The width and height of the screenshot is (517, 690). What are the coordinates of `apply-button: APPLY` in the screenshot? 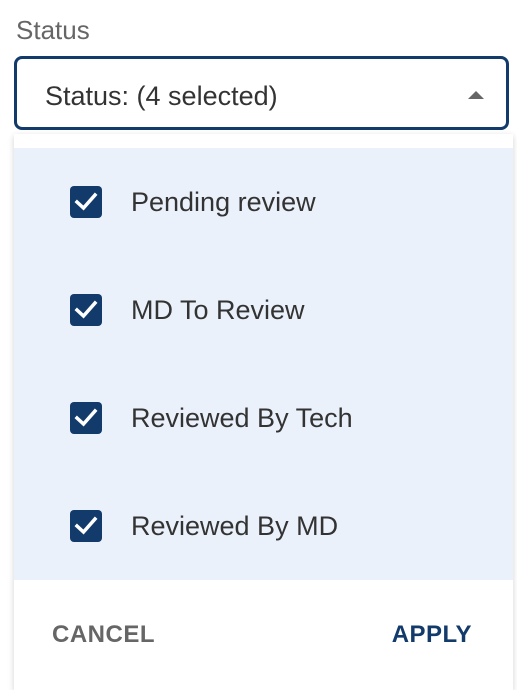 It's located at (432, 635).